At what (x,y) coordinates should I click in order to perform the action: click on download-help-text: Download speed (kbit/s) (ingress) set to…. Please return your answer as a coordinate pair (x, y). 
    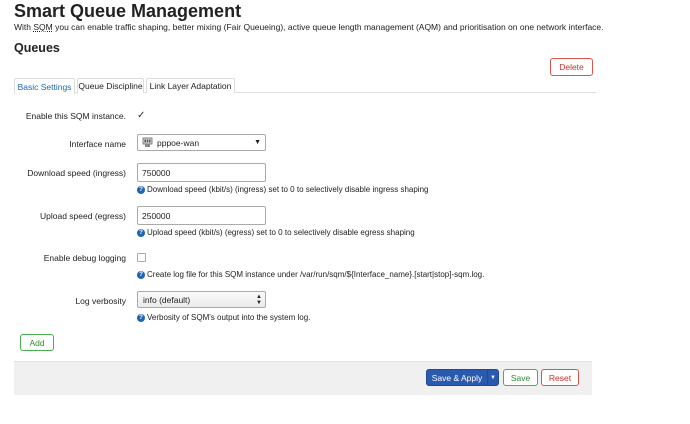
    Looking at the image, I should click on (288, 189).